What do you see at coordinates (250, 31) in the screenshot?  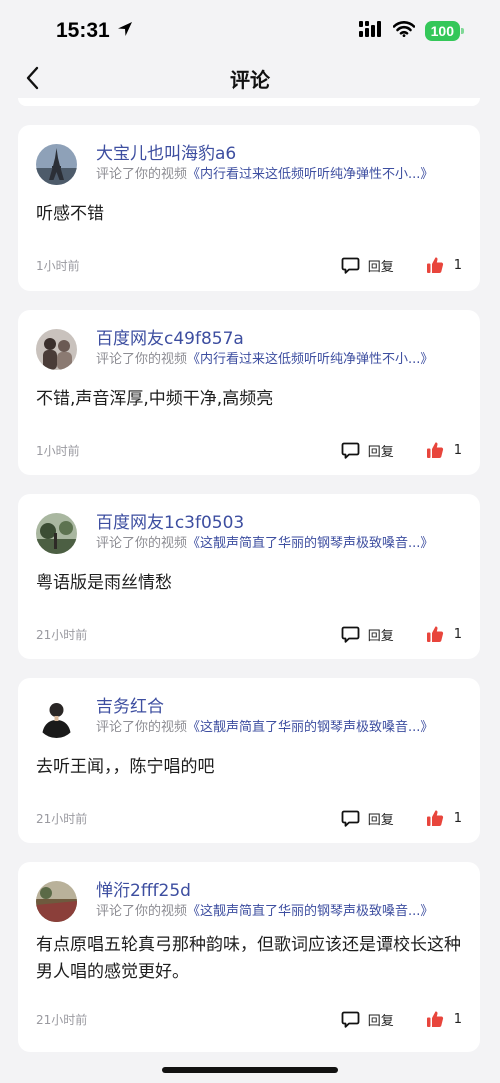 I see `status-bar: 15:31 100` at bounding box center [250, 31].